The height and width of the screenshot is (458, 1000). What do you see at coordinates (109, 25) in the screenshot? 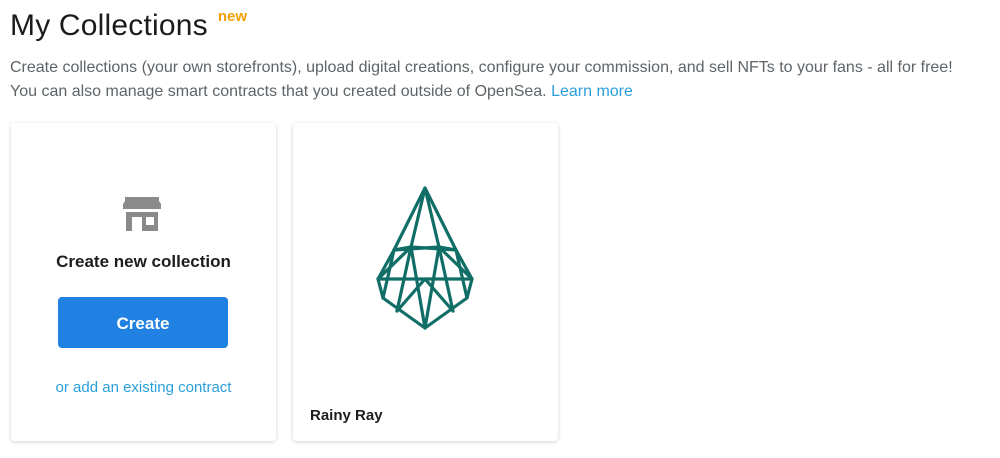
I see `page-title: My Collections` at bounding box center [109, 25].